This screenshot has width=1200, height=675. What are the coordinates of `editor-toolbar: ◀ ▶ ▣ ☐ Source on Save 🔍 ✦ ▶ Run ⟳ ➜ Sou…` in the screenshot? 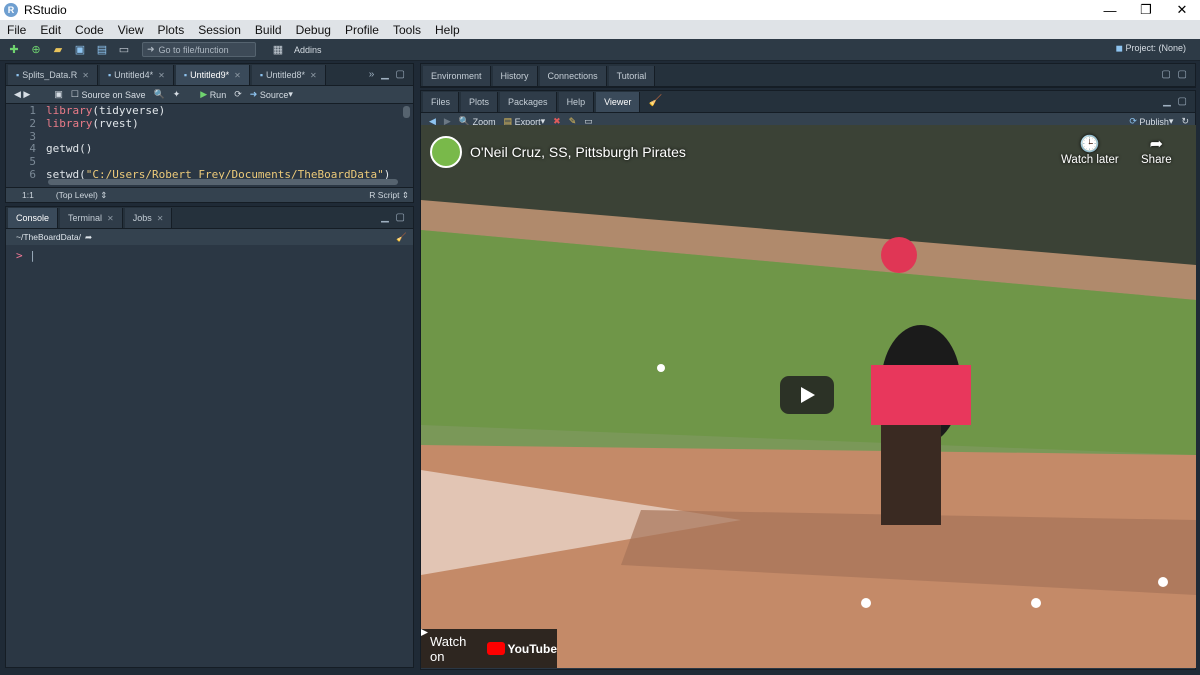 It's located at (209, 95).